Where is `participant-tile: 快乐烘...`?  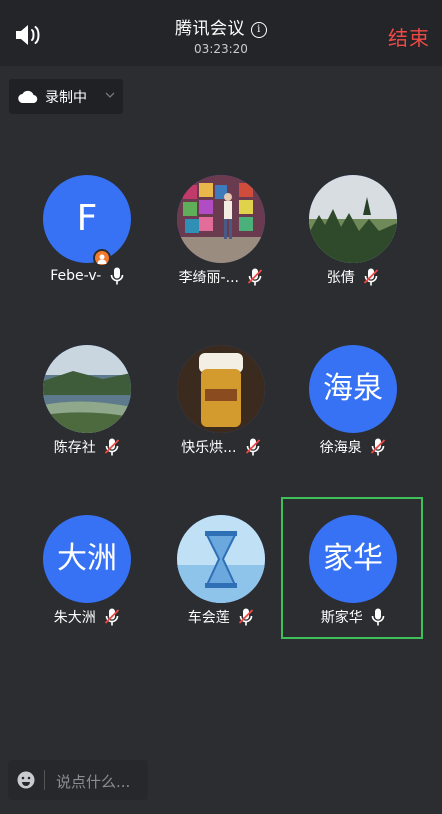 participant-tile: 快乐烘... is located at coordinates (221, 420).